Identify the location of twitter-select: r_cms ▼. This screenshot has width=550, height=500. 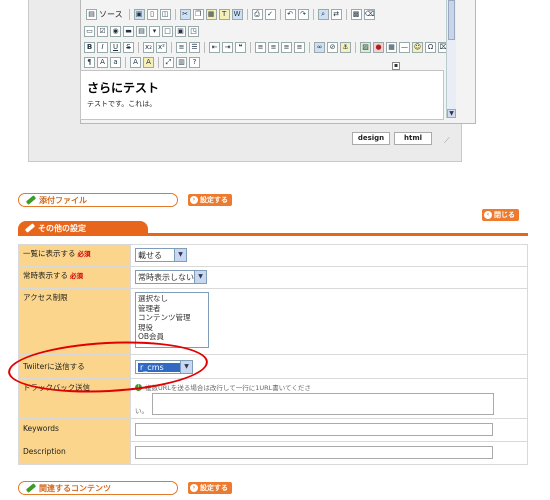
(164, 367).